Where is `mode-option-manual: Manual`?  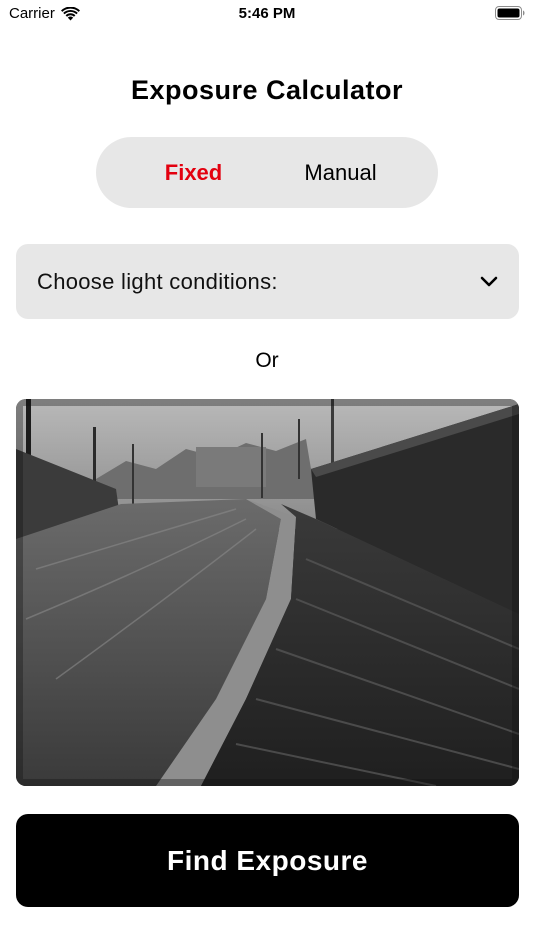 mode-option-manual: Manual is located at coordinates (352, 172).